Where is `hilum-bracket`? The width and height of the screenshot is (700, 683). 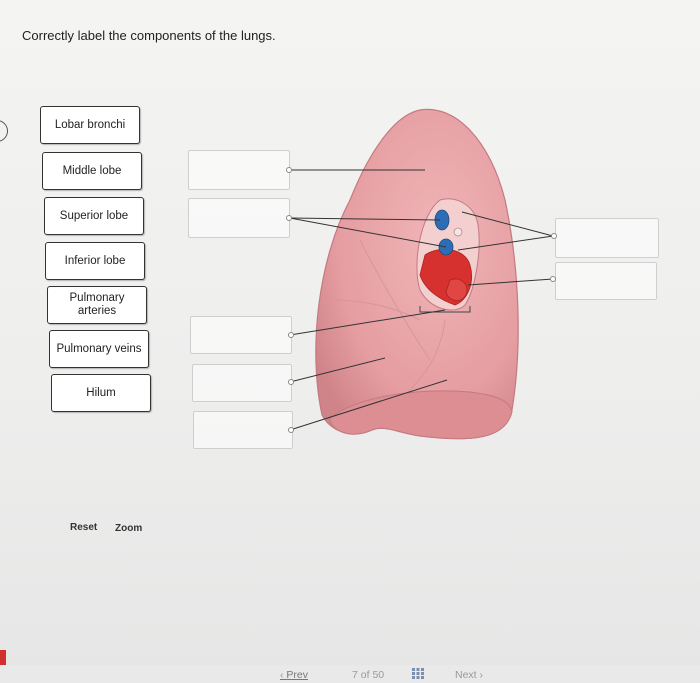 hilum-bracket is located at coordinates (445, 309).